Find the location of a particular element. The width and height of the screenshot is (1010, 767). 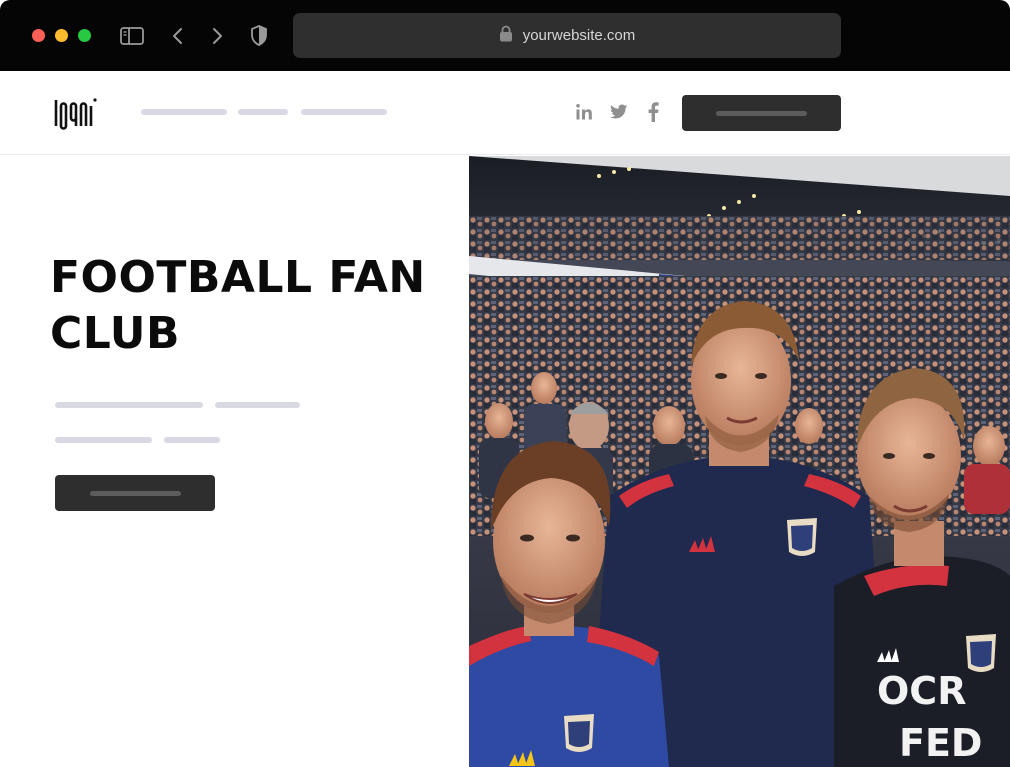

facebook-icon is located at coordinates (653, 112).